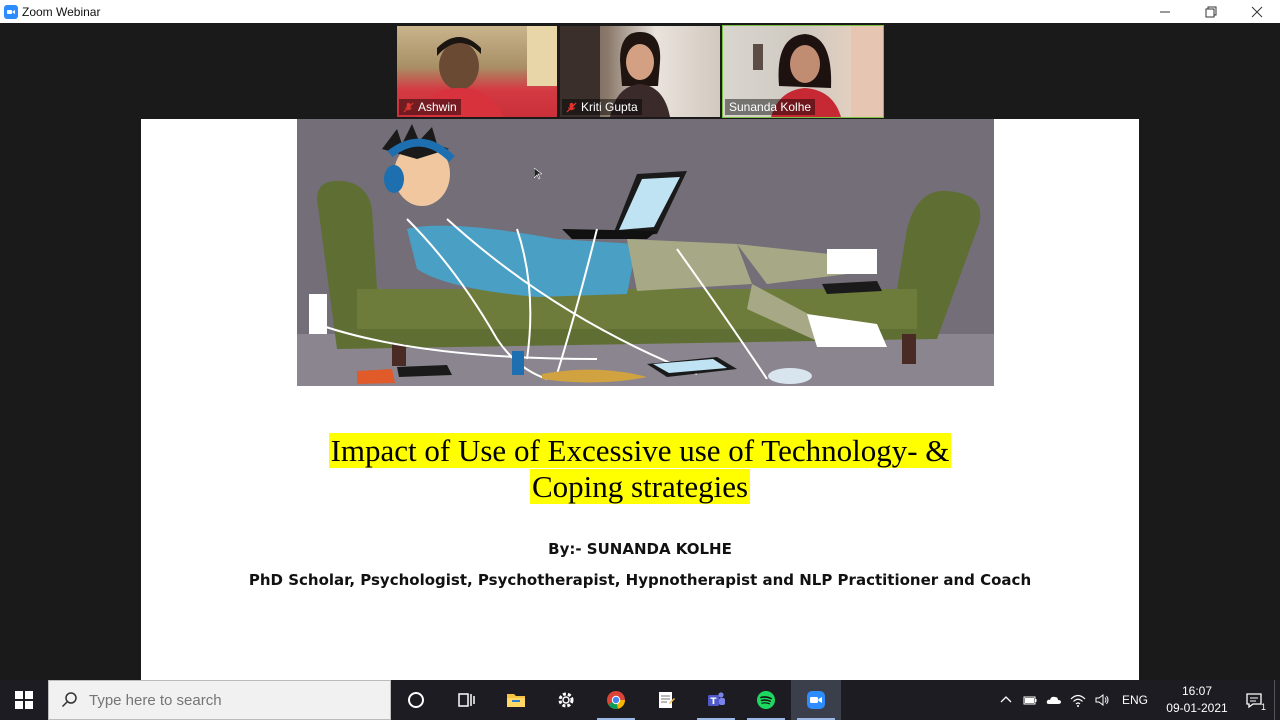 The height and width of the screenshot is (720, 1280). I want to click on settings-button, so click(566, 700).